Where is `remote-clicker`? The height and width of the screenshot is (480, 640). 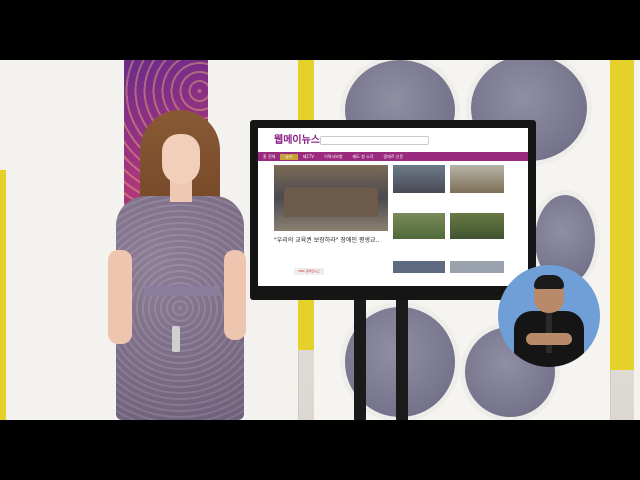
remote-clicker is located at coordinates (176, 339).